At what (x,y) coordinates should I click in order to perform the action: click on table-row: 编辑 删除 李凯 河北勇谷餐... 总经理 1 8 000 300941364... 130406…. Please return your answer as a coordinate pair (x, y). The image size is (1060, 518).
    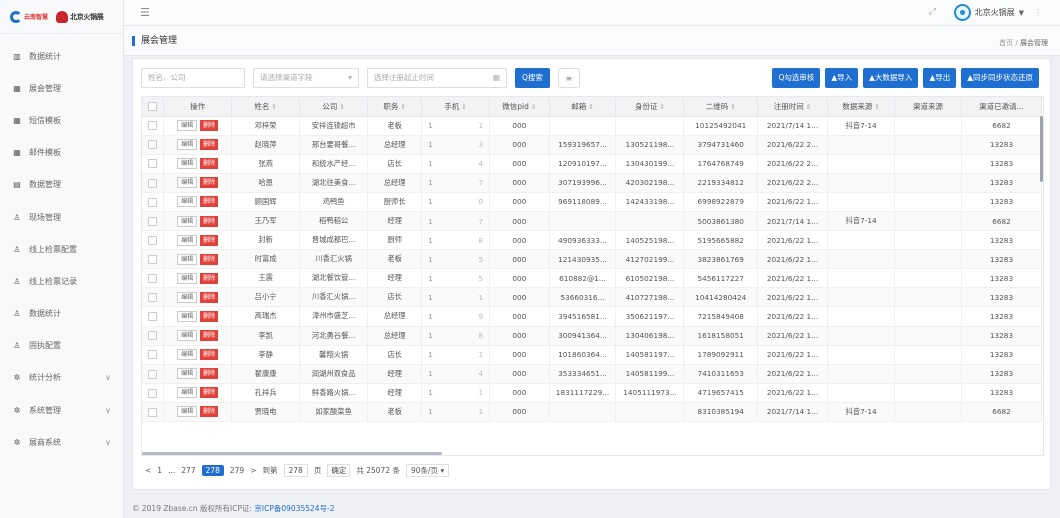
    Looking at the image, I should click on (592, 336).